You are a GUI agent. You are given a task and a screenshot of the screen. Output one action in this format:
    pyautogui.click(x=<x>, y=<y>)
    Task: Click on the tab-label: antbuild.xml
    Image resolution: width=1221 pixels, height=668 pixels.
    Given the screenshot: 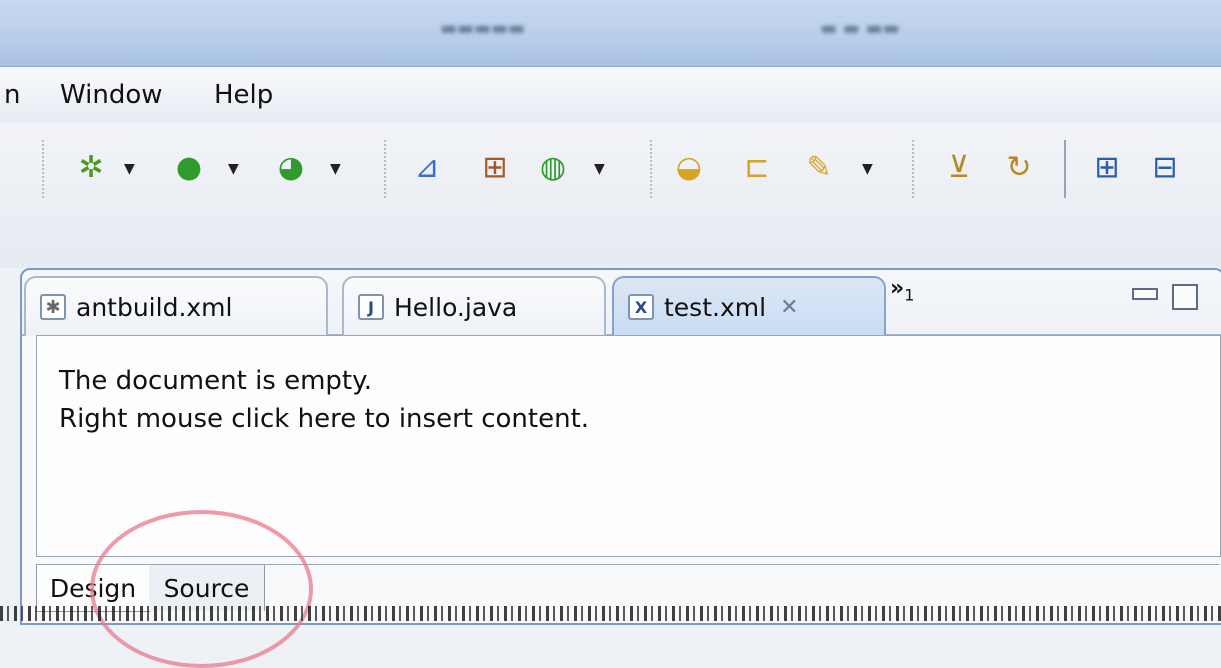 What is the action you would take?
    pyautogui.click(x=154, y=307)
    